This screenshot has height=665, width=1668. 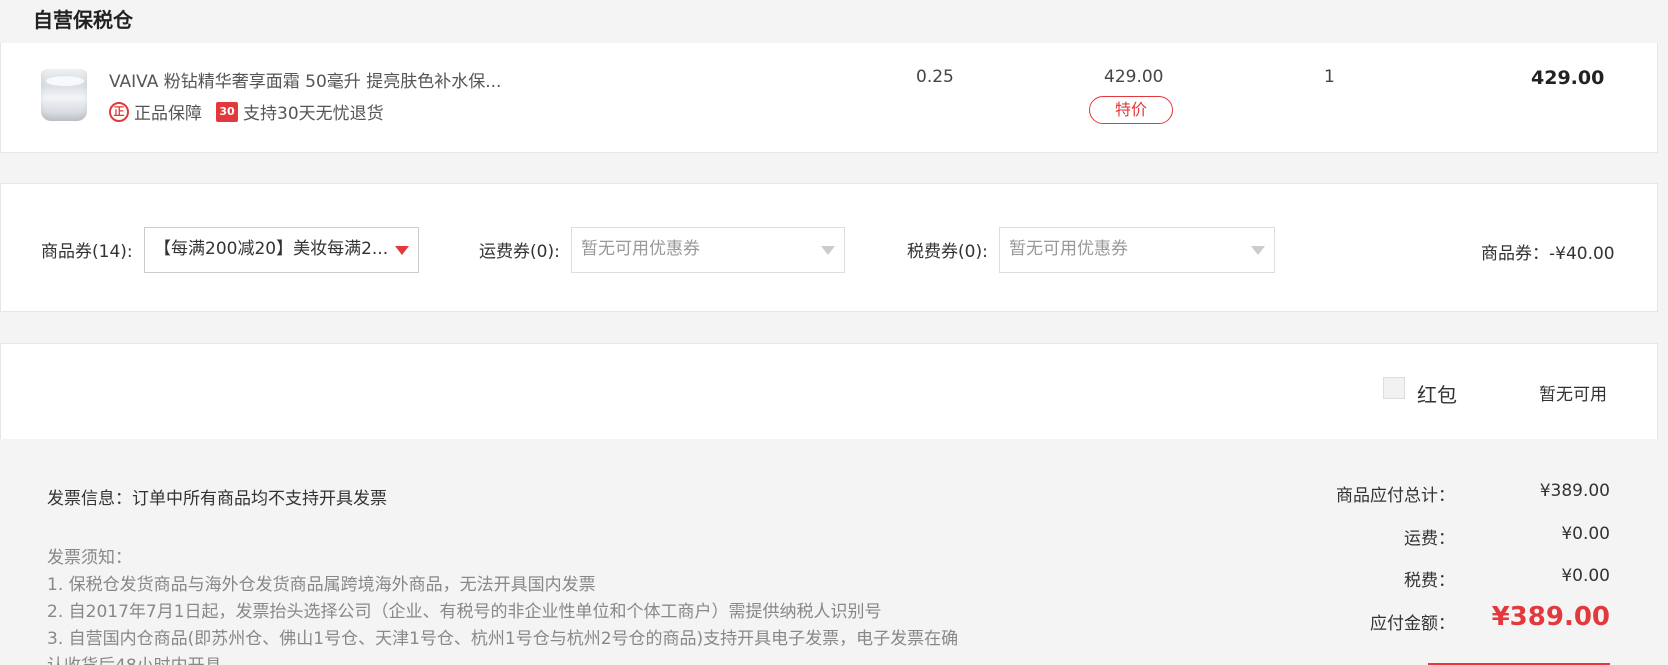 What do you see at coordinates (1394, 388) in the screenshot?
I see `red-packet-checkbox` at bounding box center [1394, 388].